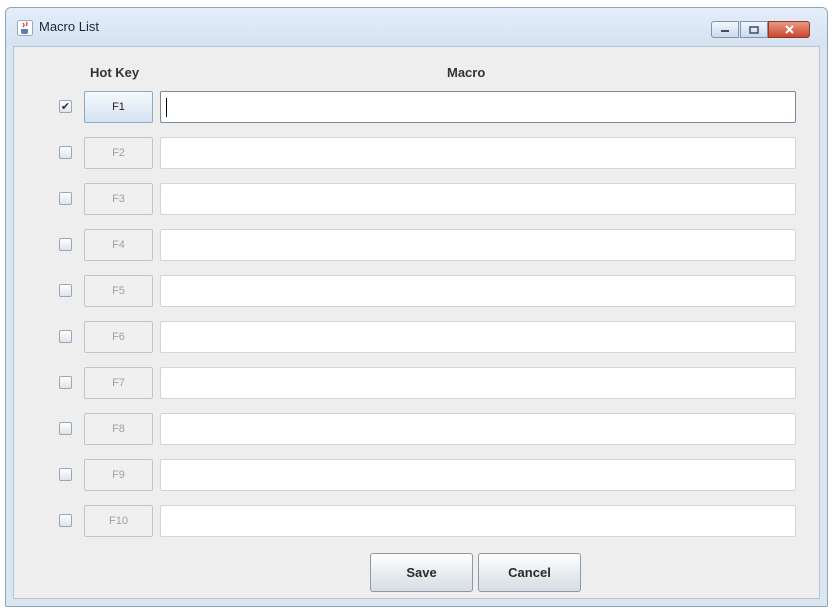  What do you see at coordinates (115, 72) in the screenshot?
I see `hotkey-header: Hot Key` at bounding box center [115, 72].